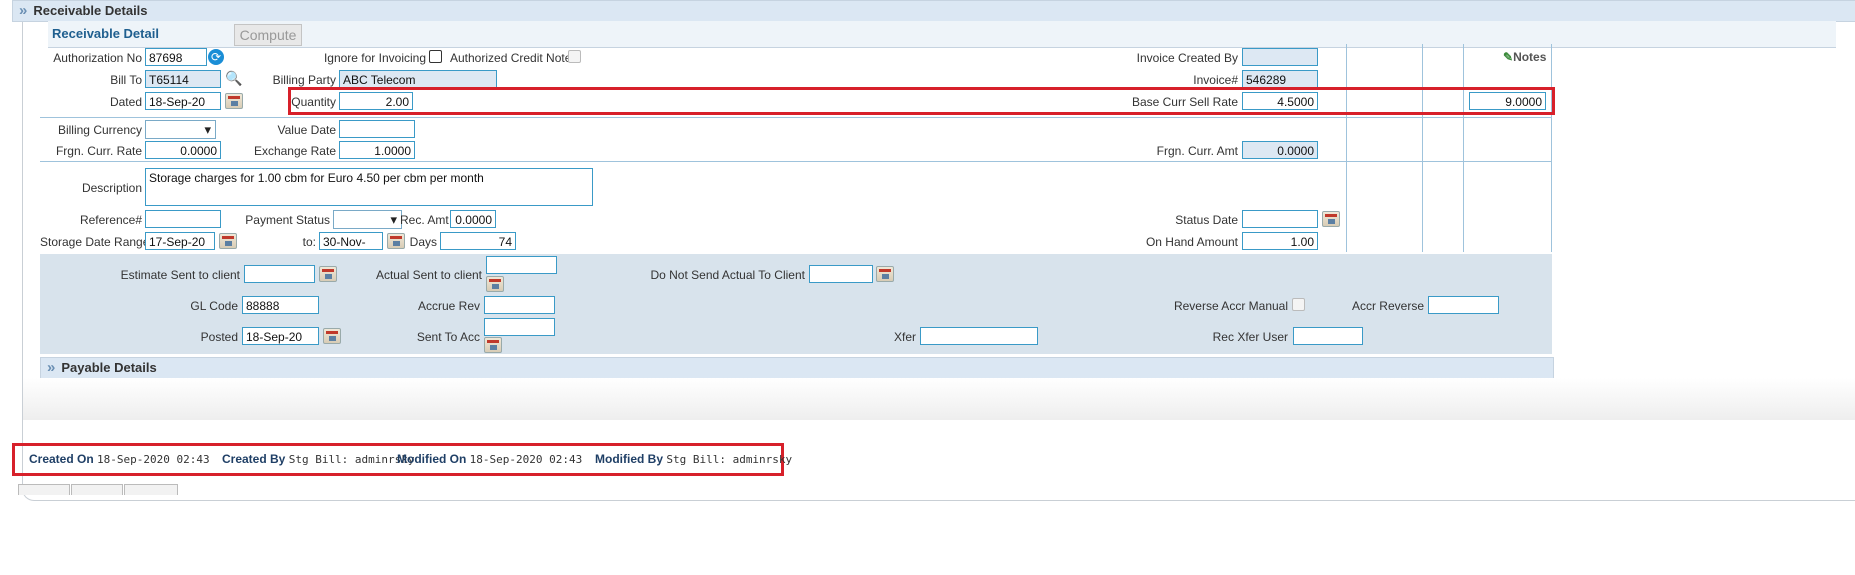 The width and height of the screenshot is (1855, 575). I want to click on authorized-credit-label: Authorized Credit Note, so click(511, 58).